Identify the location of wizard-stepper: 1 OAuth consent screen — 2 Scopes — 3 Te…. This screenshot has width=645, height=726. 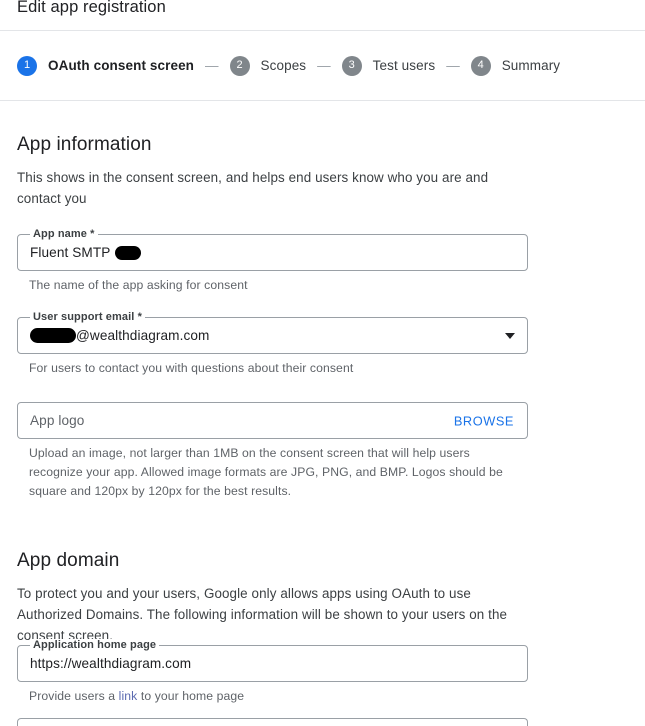
(322, 66).